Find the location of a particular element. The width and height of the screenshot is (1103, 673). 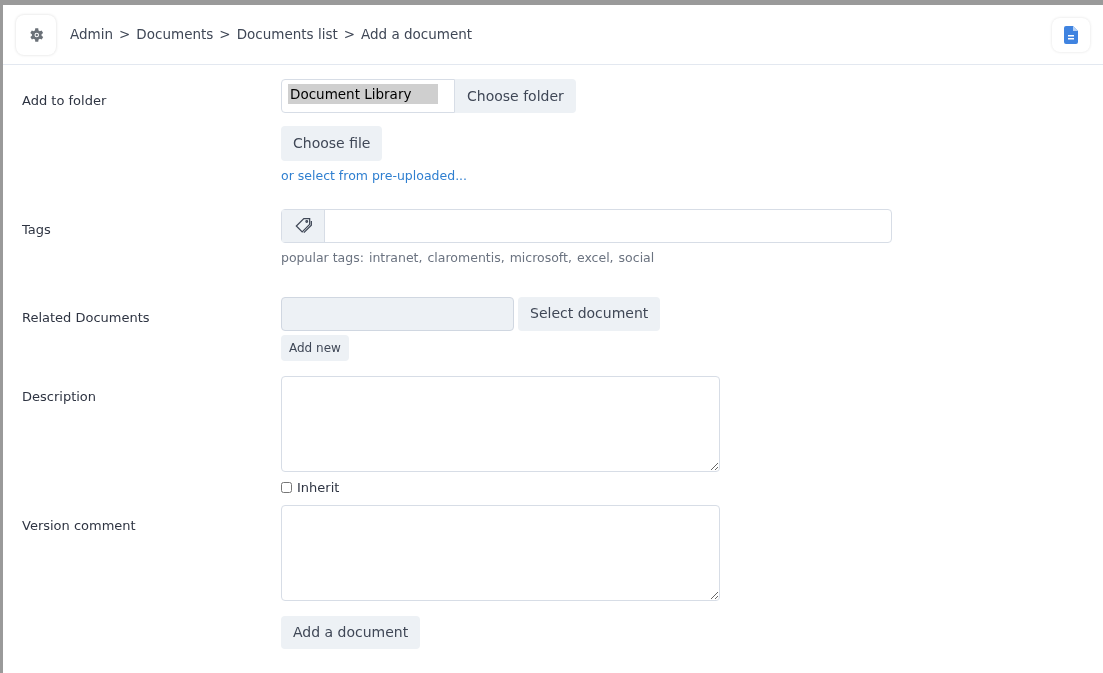

choose-file-button: Choose file is located at coordinates (332, 143).